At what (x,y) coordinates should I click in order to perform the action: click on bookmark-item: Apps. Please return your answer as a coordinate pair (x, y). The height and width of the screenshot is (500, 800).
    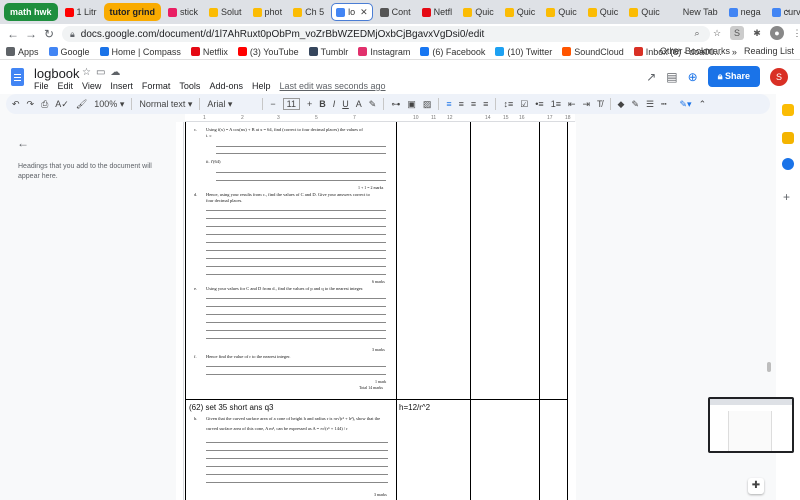
    Looking at the image, I should click on (22, 52).